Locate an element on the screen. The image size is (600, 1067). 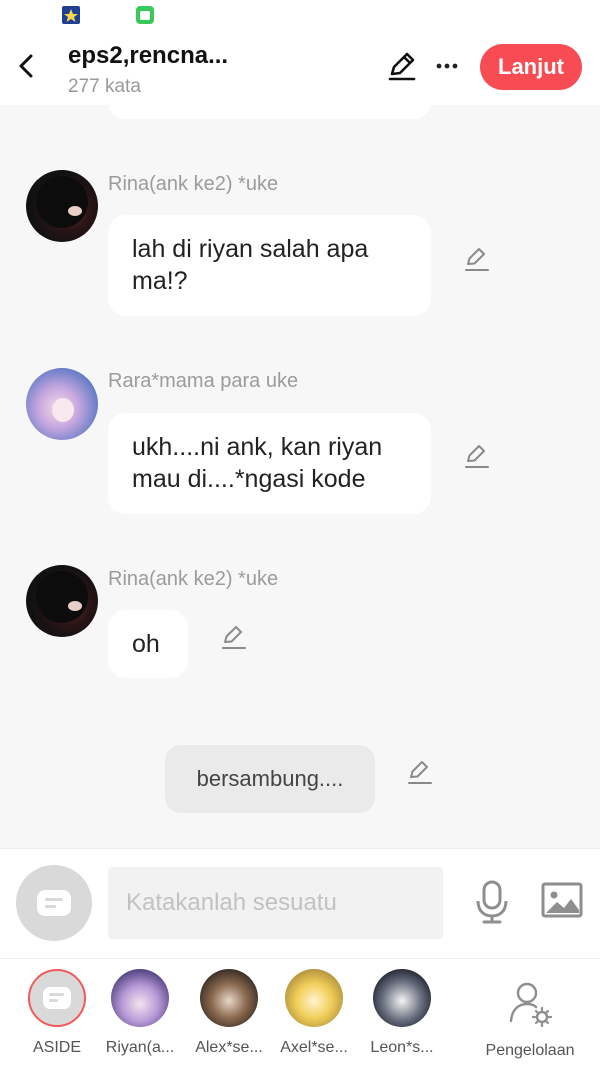
header: eps2,rencna... 277 kata Lanjut is located at coordinates (300, 67).